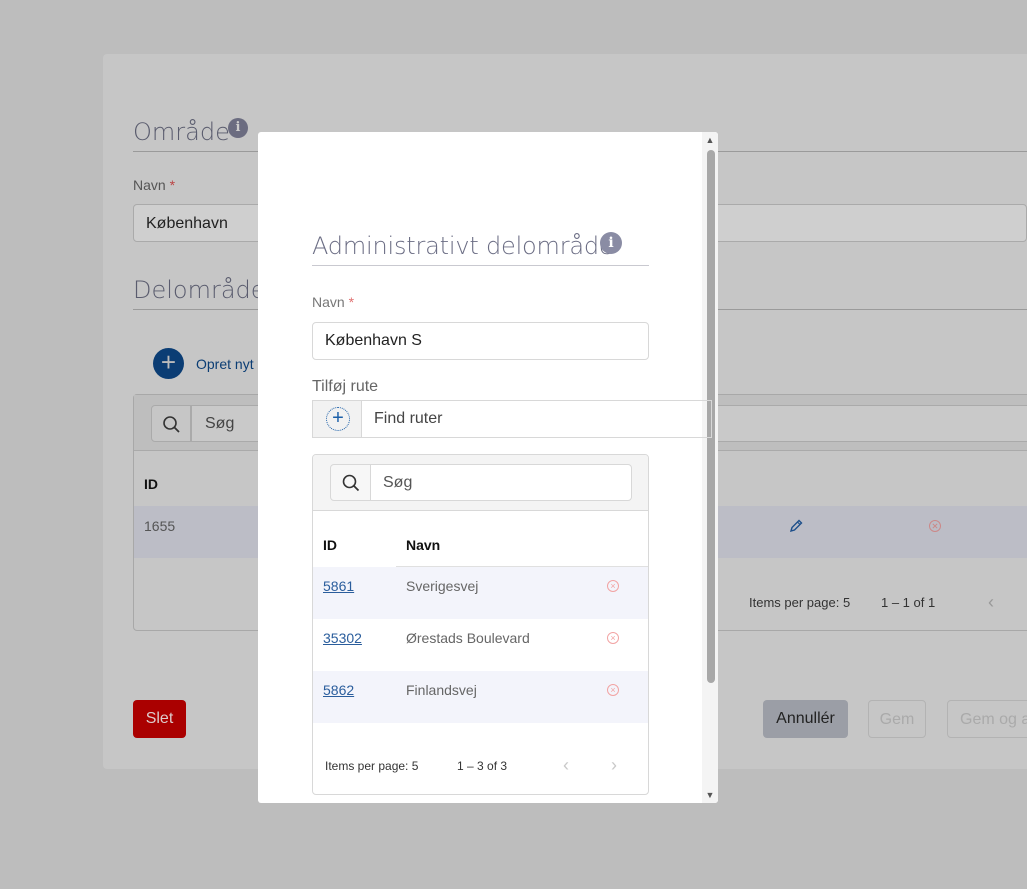  Describe the element at coordinates (796, 526) in the screenshot. I see `edit-icon` at that location.